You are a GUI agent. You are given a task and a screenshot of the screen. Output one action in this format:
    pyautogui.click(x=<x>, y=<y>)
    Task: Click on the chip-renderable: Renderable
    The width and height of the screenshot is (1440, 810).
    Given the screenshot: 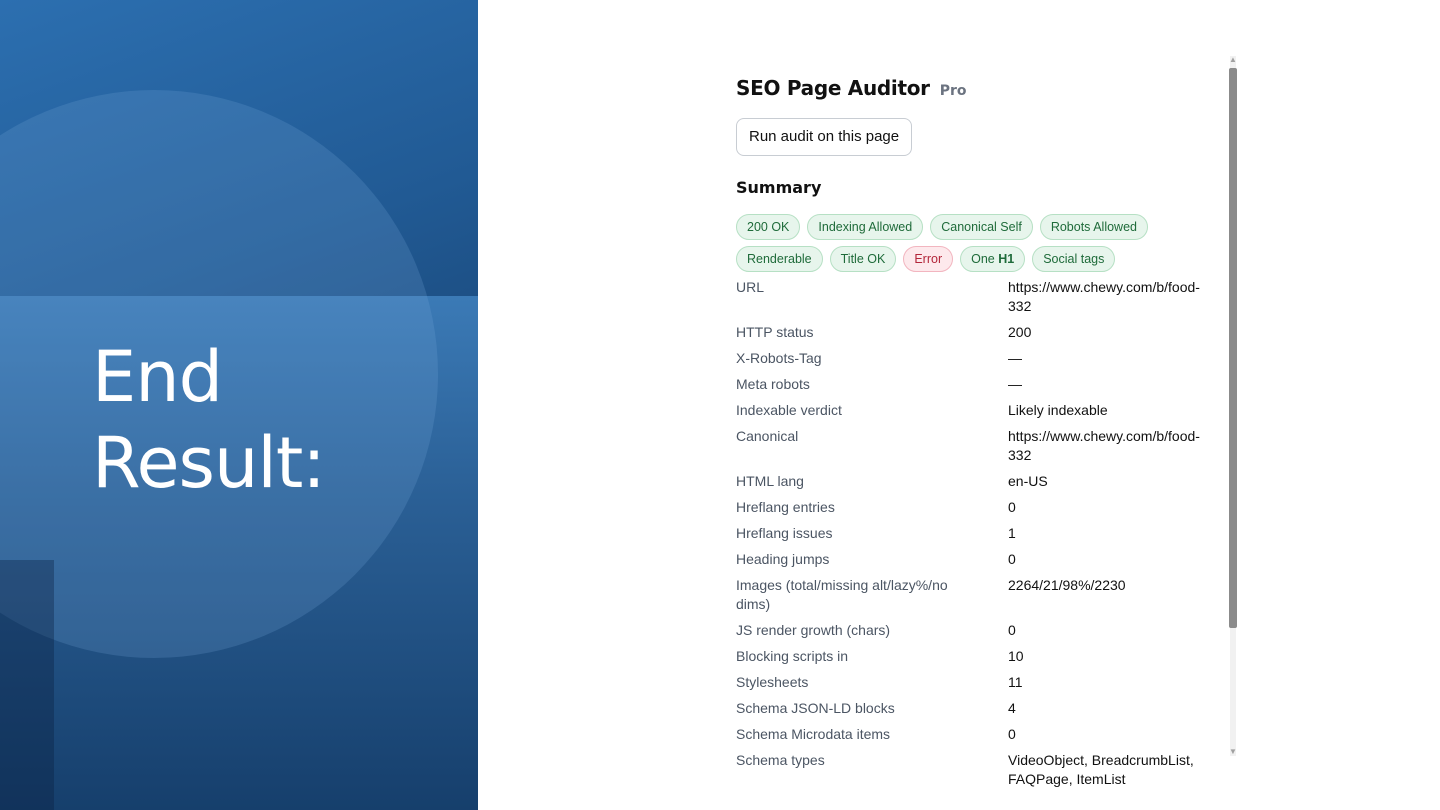 What is the action you would take?
    pyautogui.click(x=779, y=259)
    